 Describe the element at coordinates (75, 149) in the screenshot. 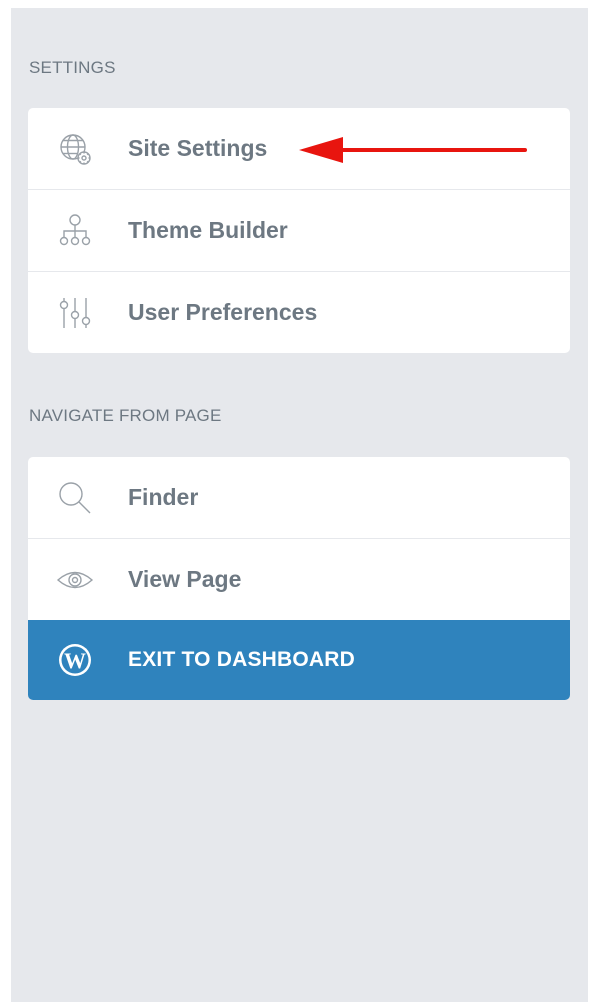

I see `globe-gear-icon` at that location.